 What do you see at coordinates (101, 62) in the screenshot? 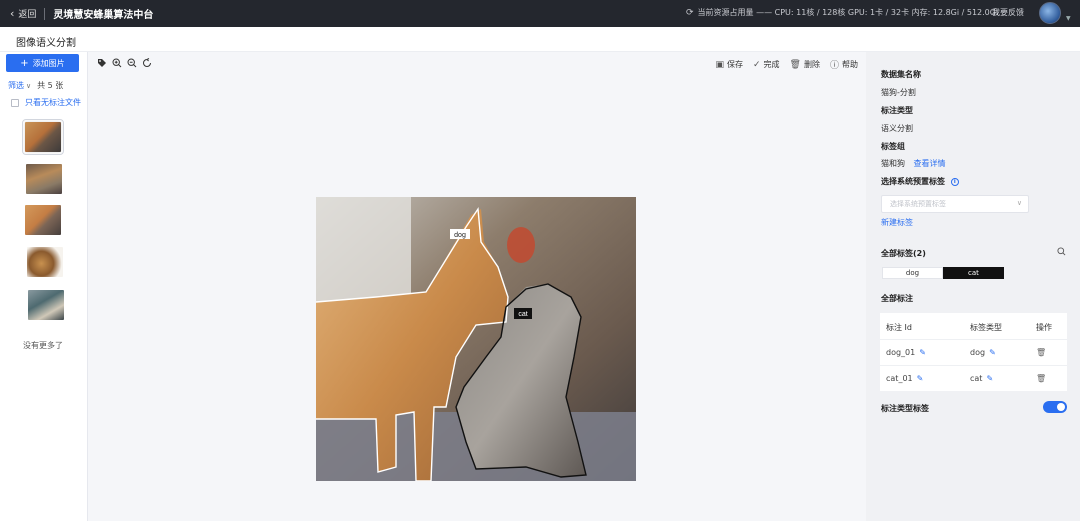
I see `tag-tool-icon` at bounding box center [101, 62].